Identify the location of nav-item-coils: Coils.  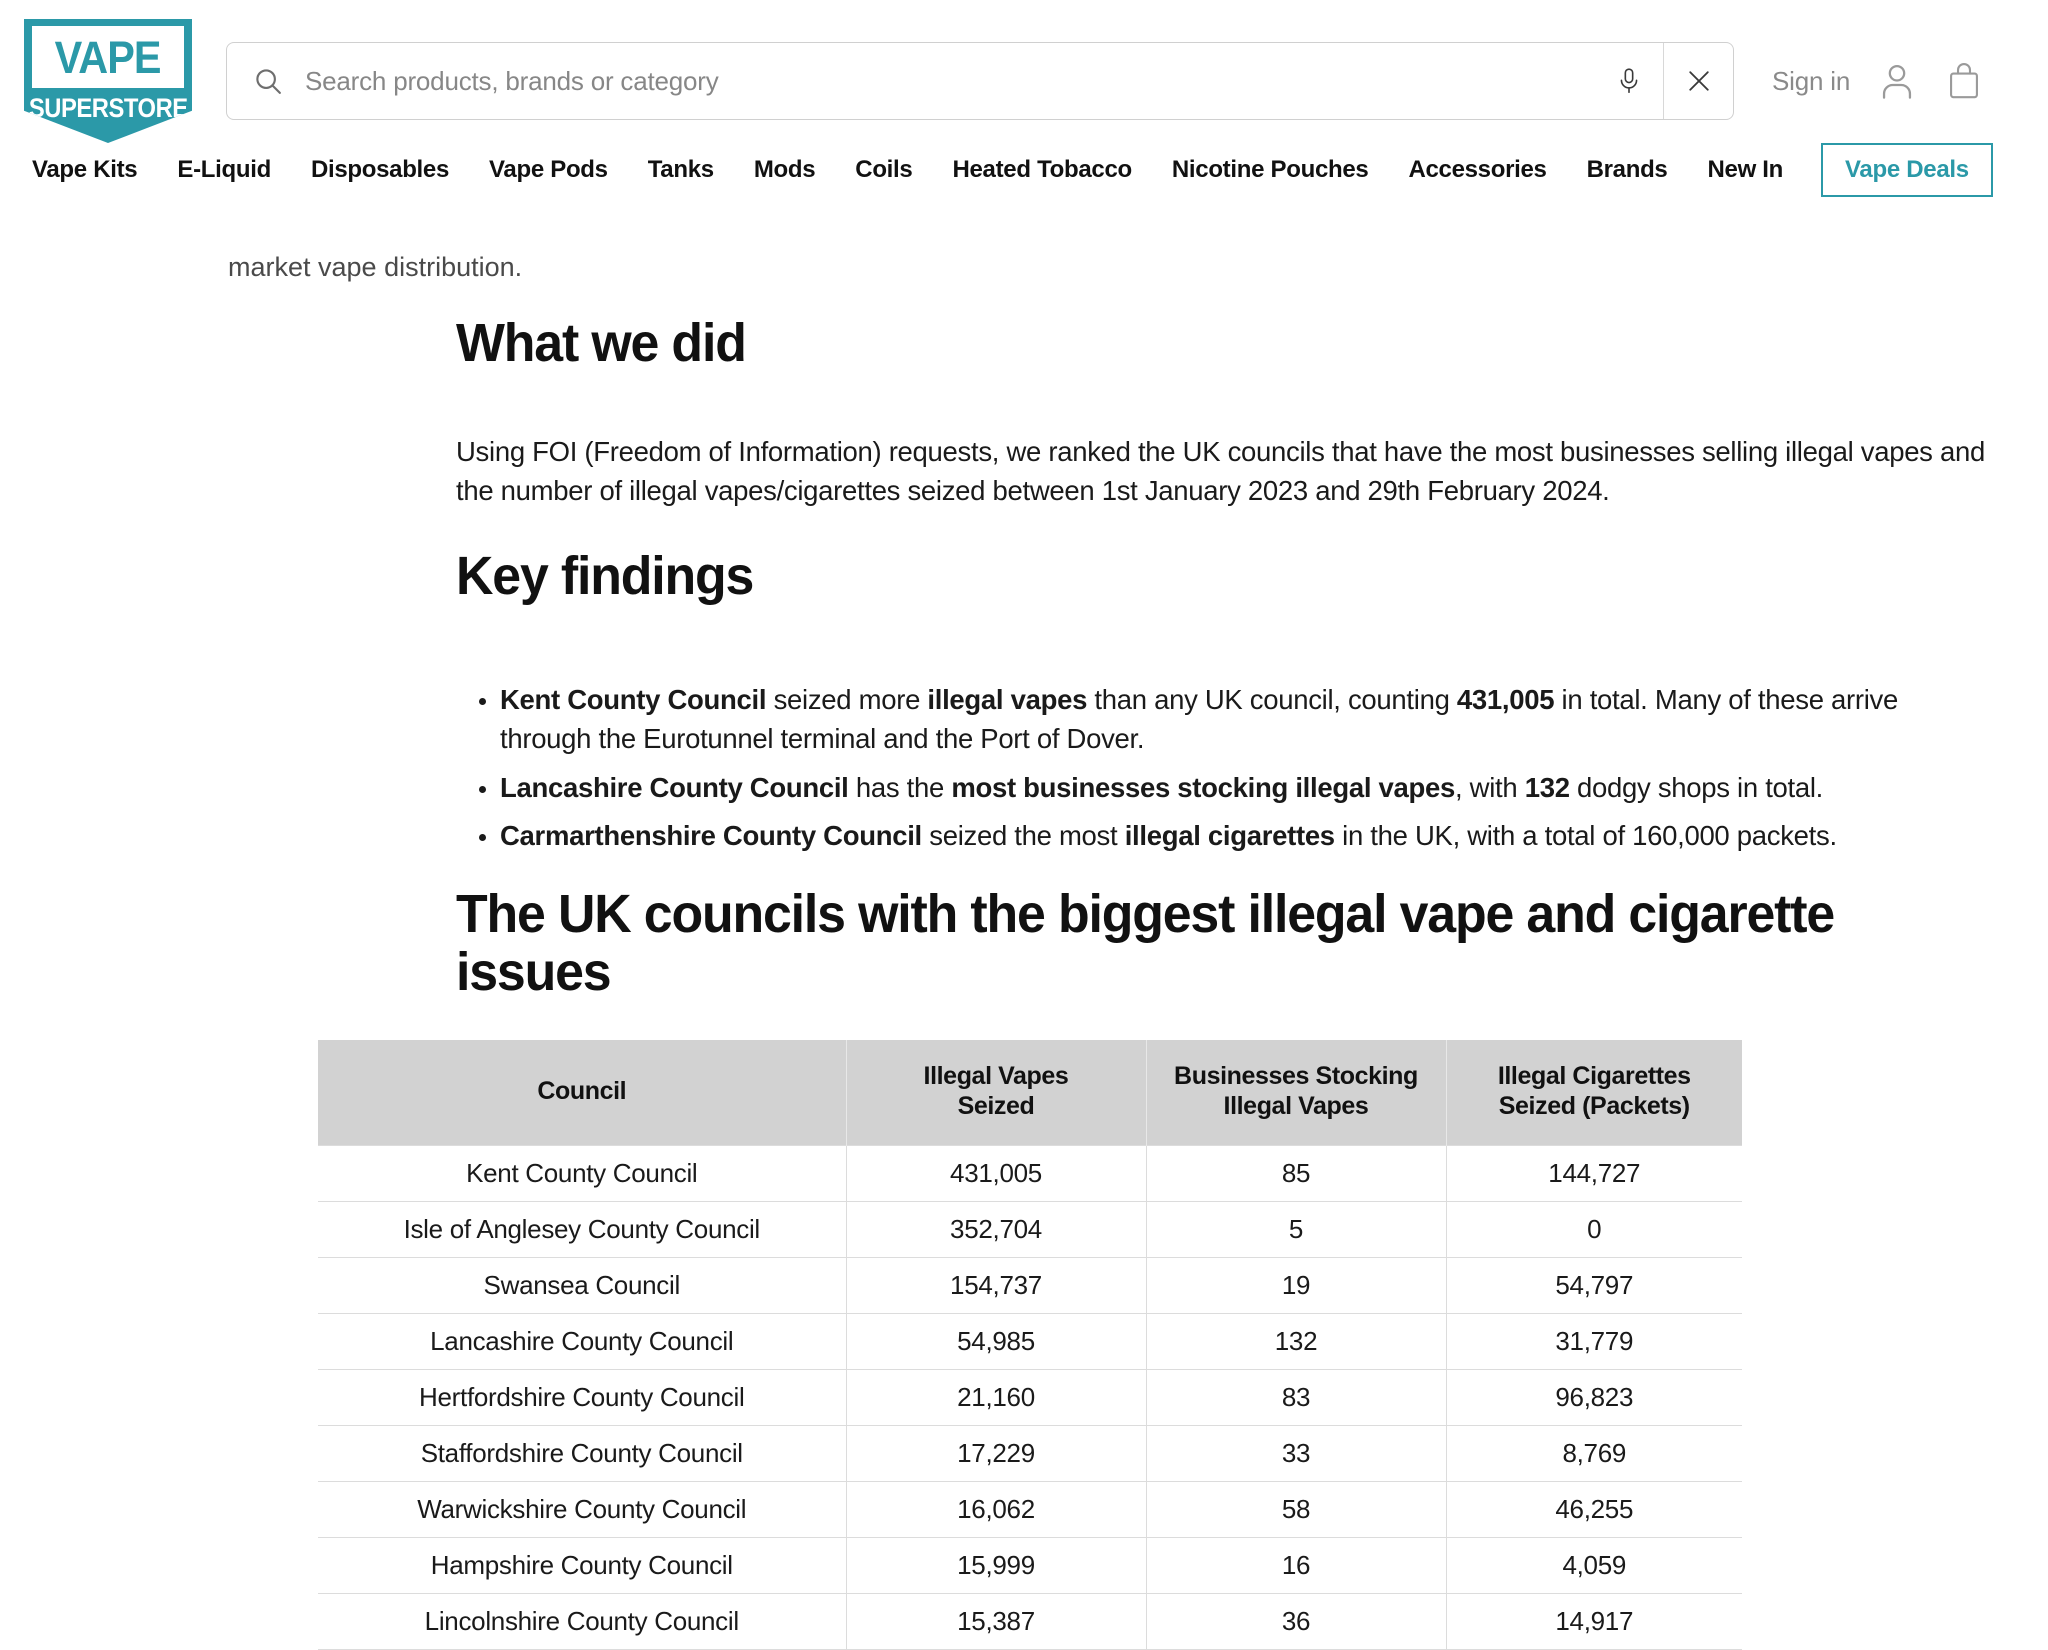
(883, 170).